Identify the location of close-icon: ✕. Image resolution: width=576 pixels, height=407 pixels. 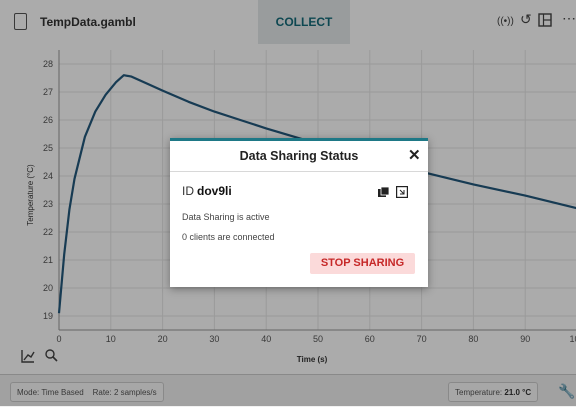
(414, 155).